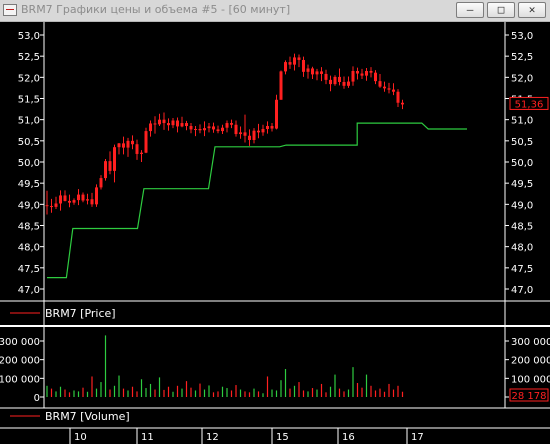 The height and width of the screenshot is (444, 550). I want to click on price-tick-label-right: 52,5, so click(522, 57).